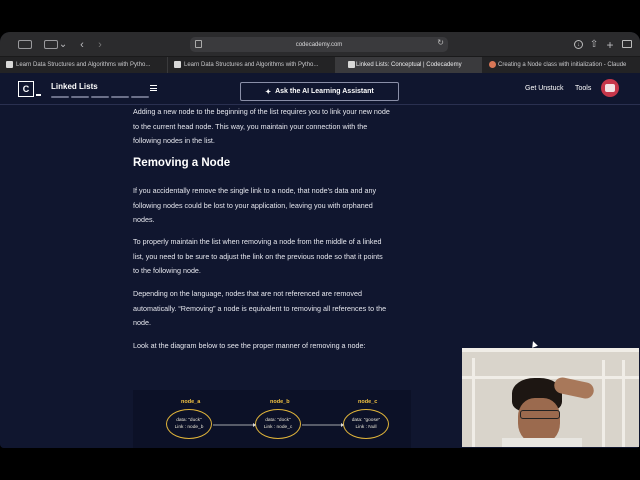 The width and height of the screenshot is (640, 480). What do you see at coordinates (74, 86) in the screenshot?
I see `course-title: Linked Lists` at bounding box center [74, 86].